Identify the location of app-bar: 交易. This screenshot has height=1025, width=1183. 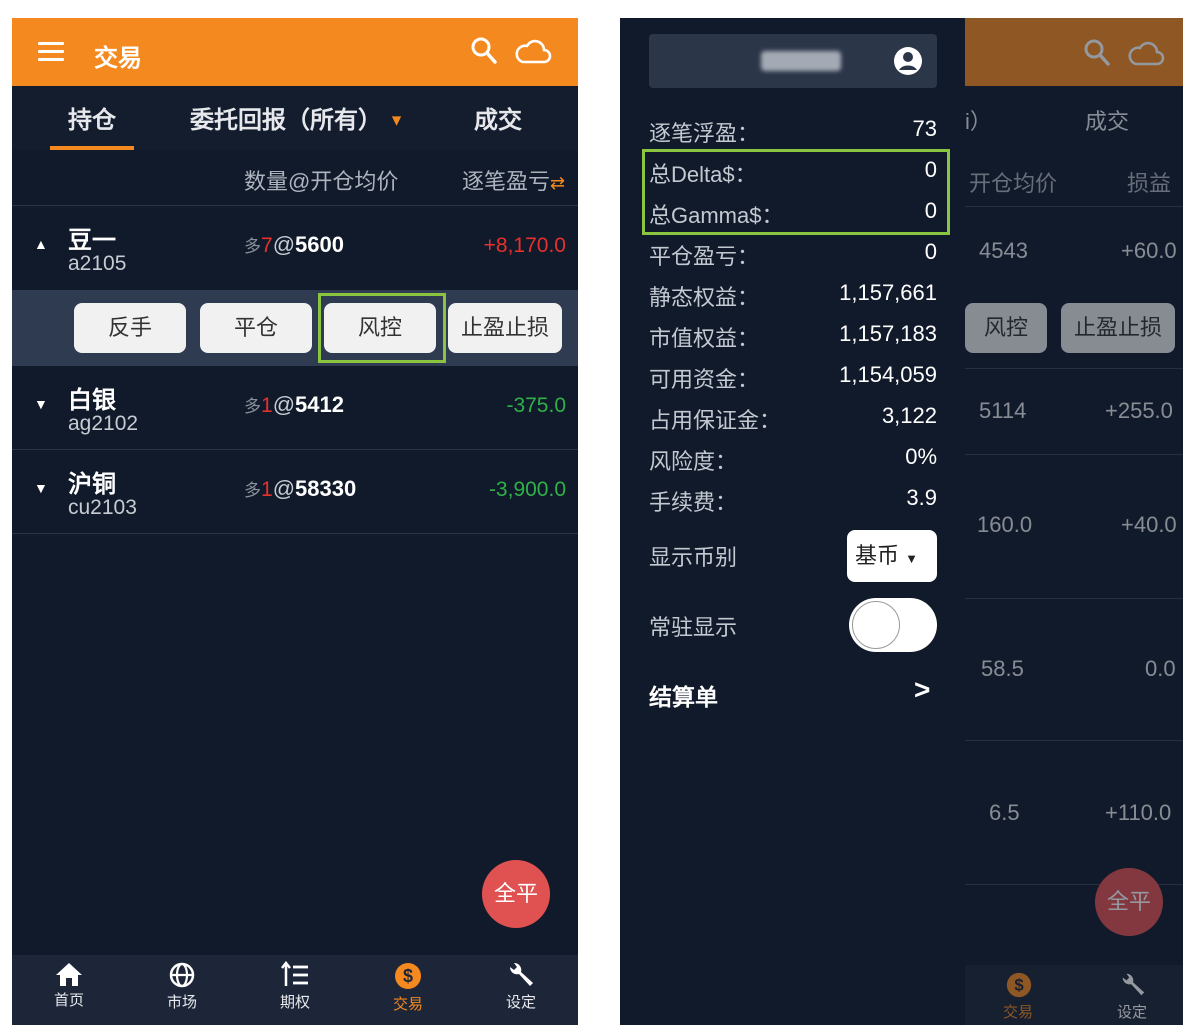
(295, 52).